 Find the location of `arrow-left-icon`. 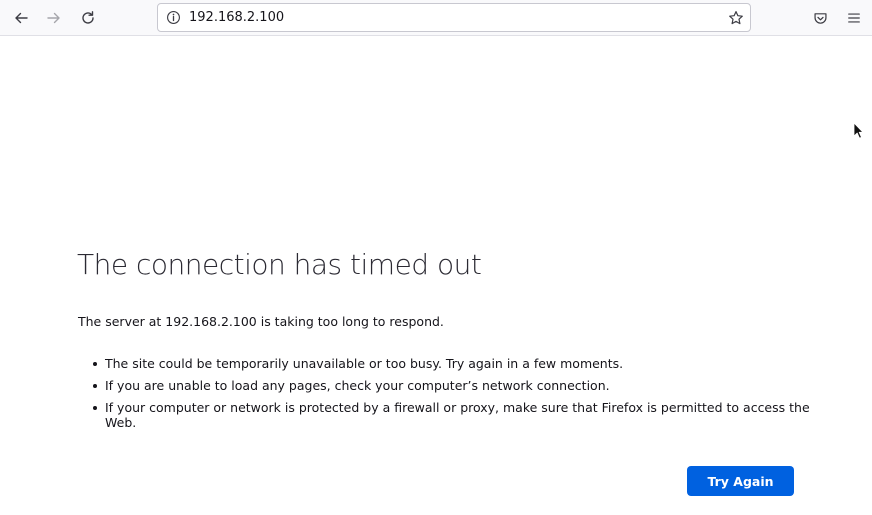

arrow-left-icon is located at coordinates (21, 18).